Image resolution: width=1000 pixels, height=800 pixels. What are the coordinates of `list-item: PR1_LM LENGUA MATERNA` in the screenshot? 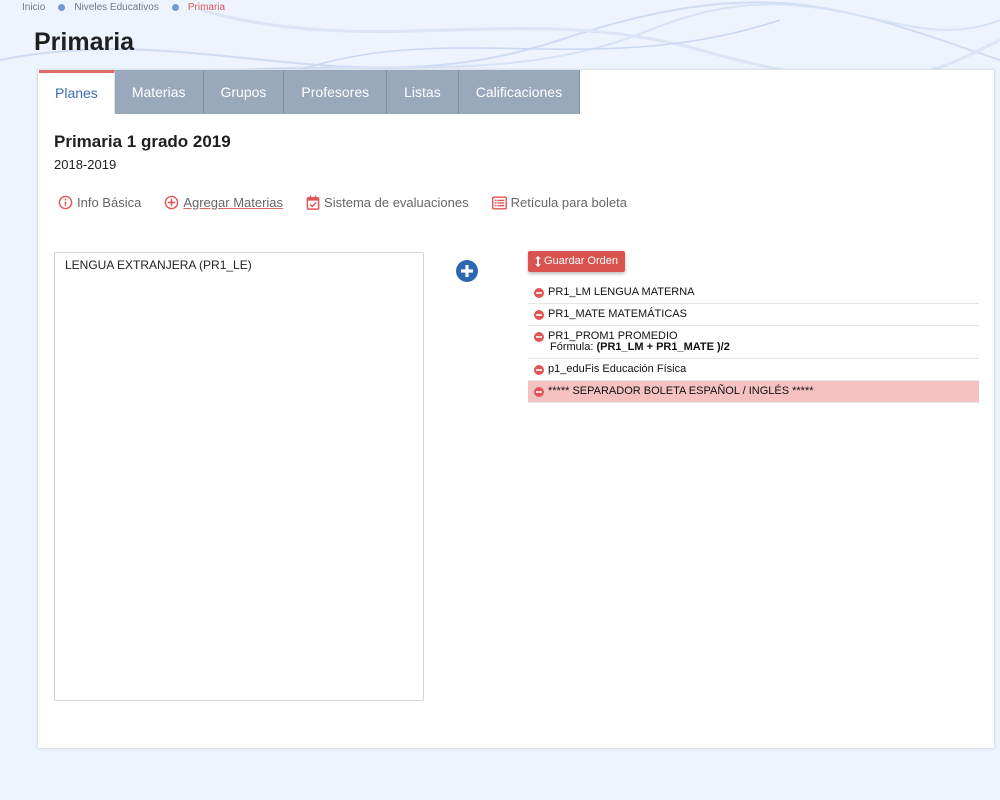 It's located at (753, 293).